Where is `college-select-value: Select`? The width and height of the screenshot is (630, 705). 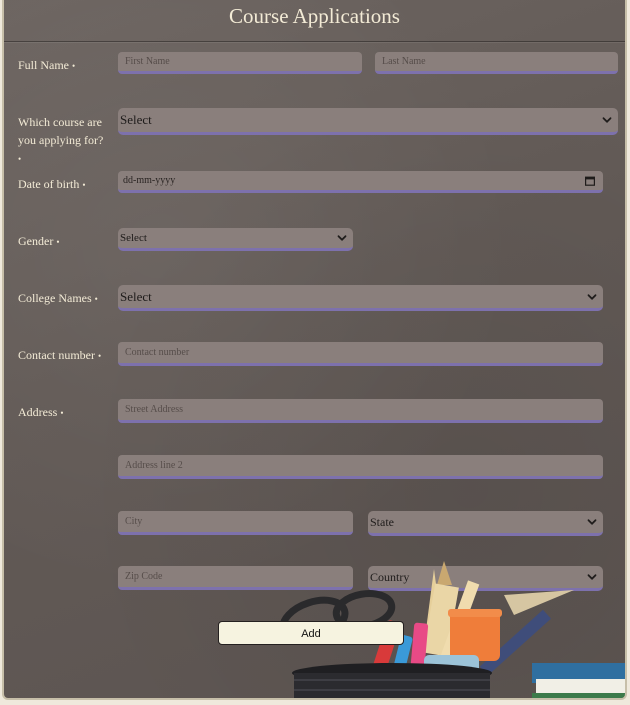
college-select-value: Select is located at coordinates (136, 296).